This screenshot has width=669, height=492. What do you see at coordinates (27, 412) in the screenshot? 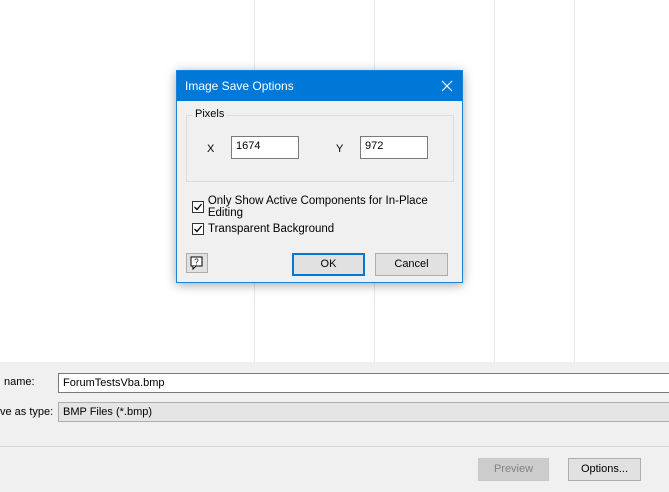
I see `save-as-type-label: ve as type:` at bounding box center [27, 412].